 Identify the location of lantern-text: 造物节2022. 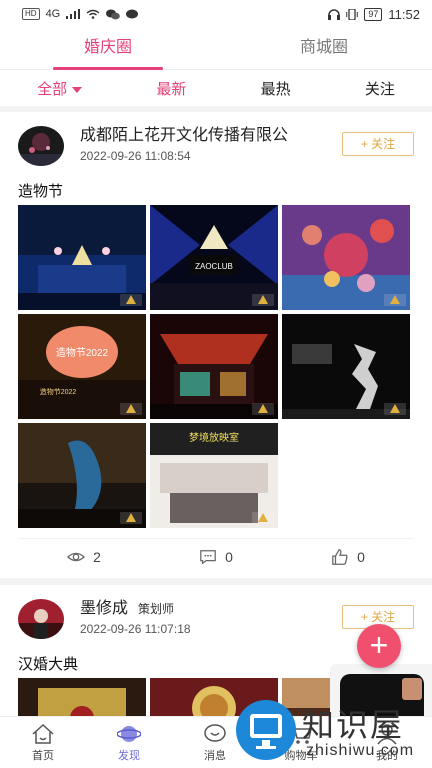
(82, 352).